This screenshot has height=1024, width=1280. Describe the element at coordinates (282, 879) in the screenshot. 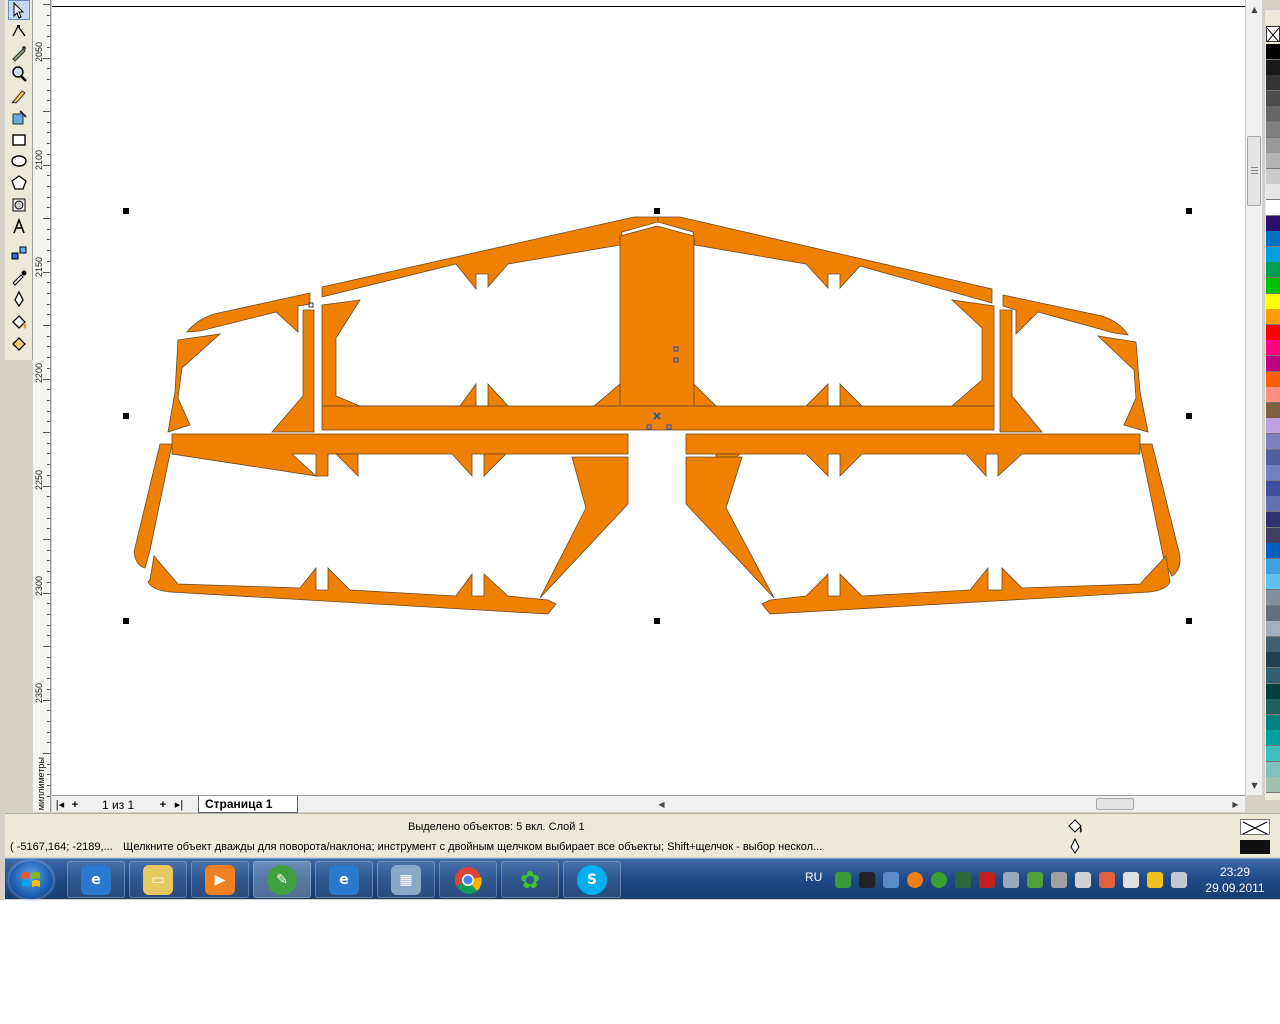

I see `taskbar-coreldraw-button: ✎` at that location.